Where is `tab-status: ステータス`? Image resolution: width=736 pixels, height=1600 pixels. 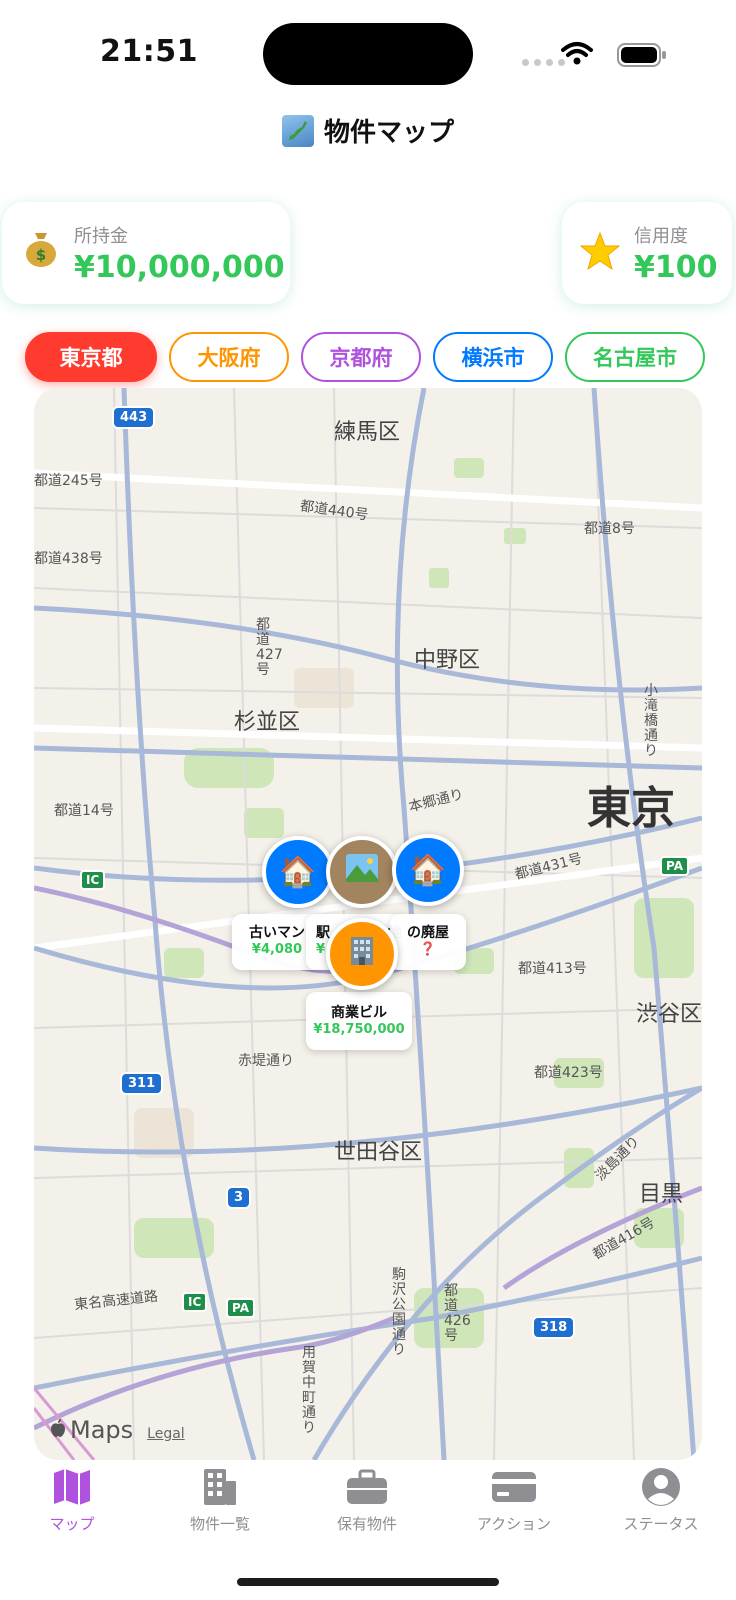
tab-status: ステータス is located at coordinates (661, 1500).